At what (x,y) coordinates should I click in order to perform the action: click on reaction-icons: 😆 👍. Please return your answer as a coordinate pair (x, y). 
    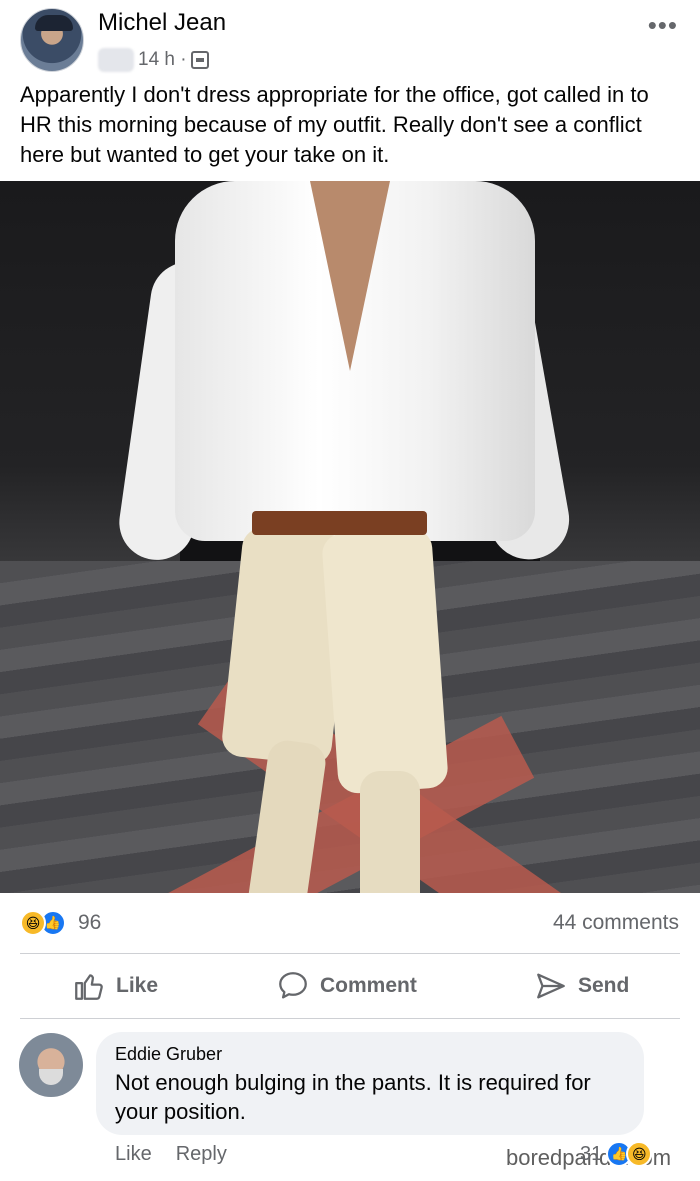
    Looking at the image, I should click on (43, 923).